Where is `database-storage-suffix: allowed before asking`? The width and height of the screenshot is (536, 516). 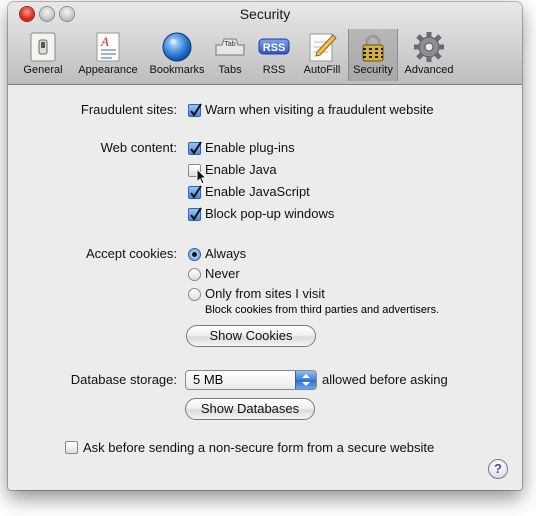
database-storage-suffix: allowed before asking is located at coordinates (385, 379).